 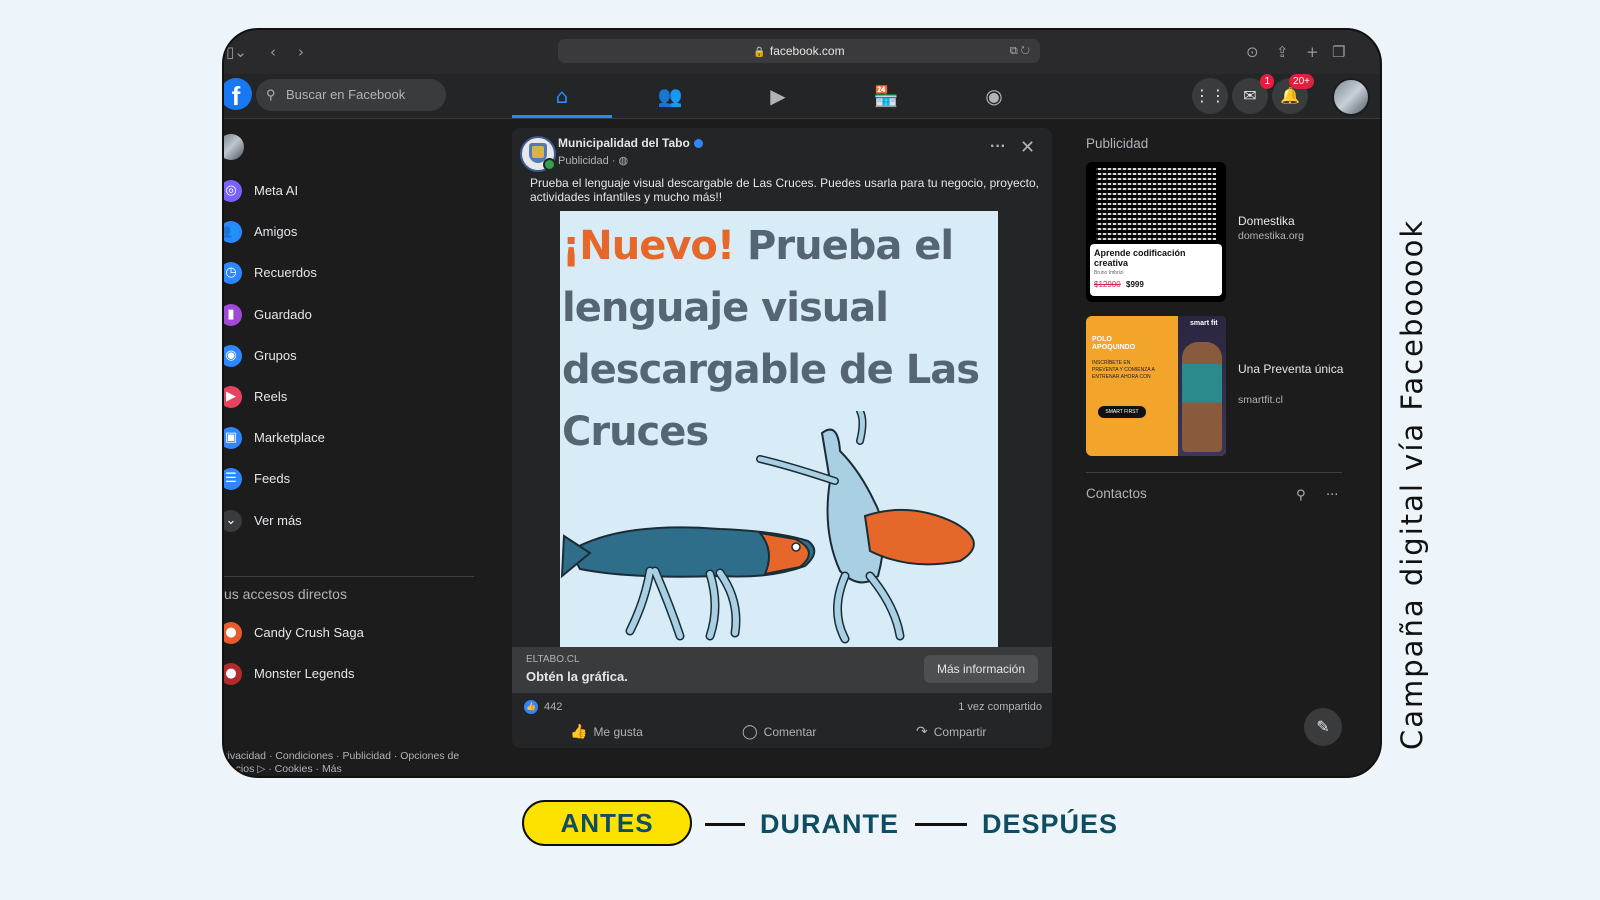 I want to click on domestika-price-new: $999, so click(x=1135, y=284).